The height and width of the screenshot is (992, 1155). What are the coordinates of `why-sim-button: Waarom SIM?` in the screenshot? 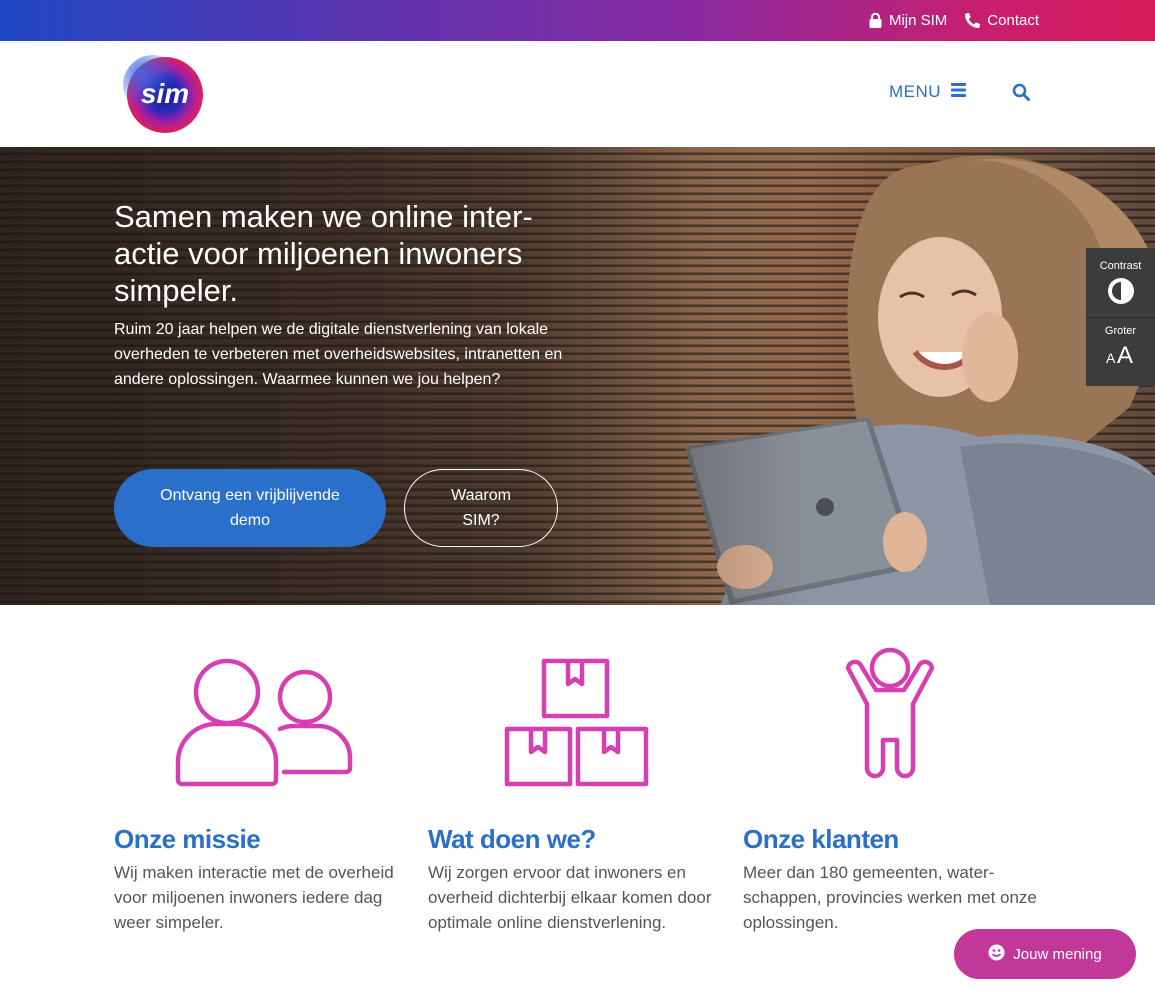 It's located at (481, 508).